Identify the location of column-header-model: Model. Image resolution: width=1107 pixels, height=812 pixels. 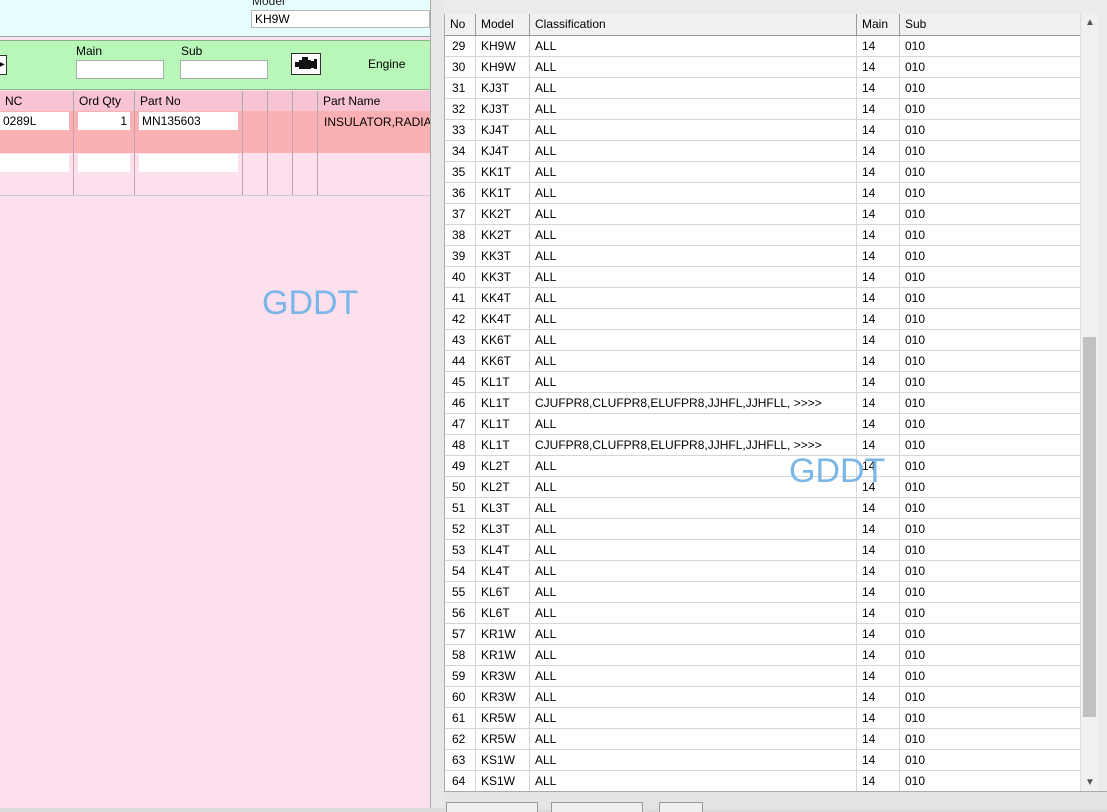
(503, 24).